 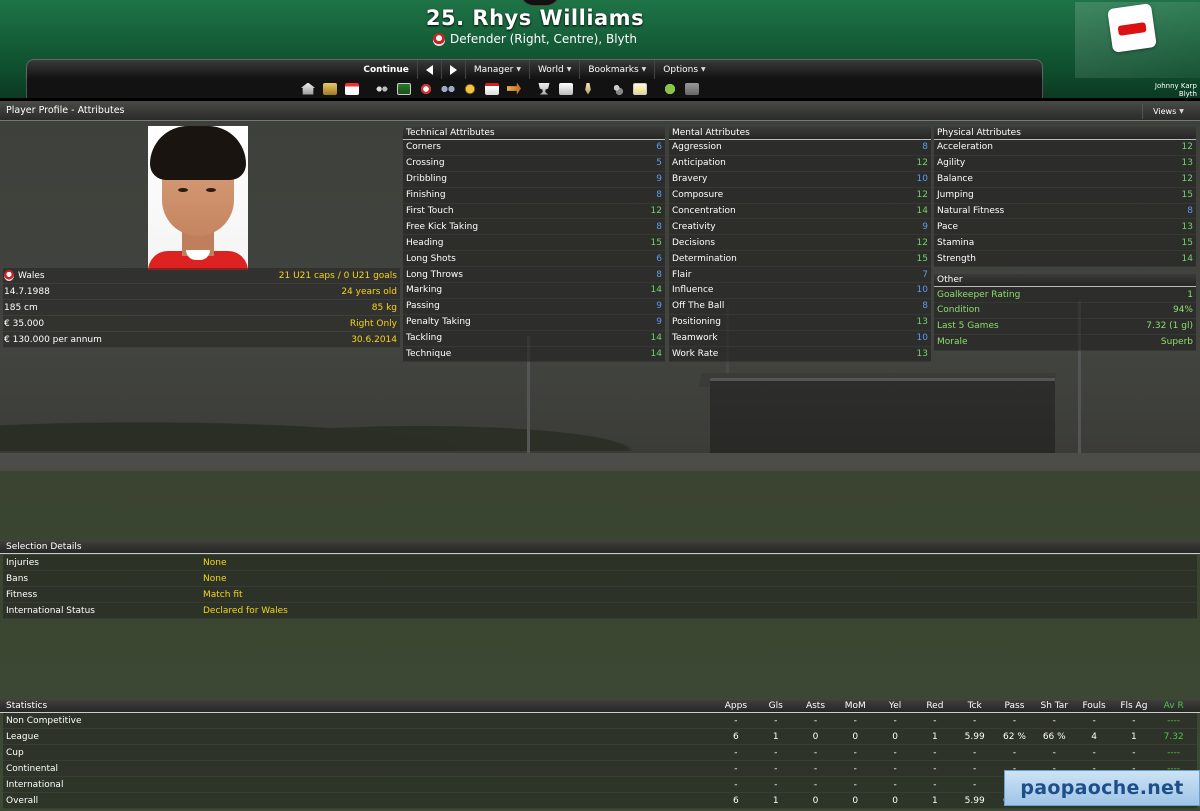 I want to click on continue-button: Continue, so click(x=386, y=69).